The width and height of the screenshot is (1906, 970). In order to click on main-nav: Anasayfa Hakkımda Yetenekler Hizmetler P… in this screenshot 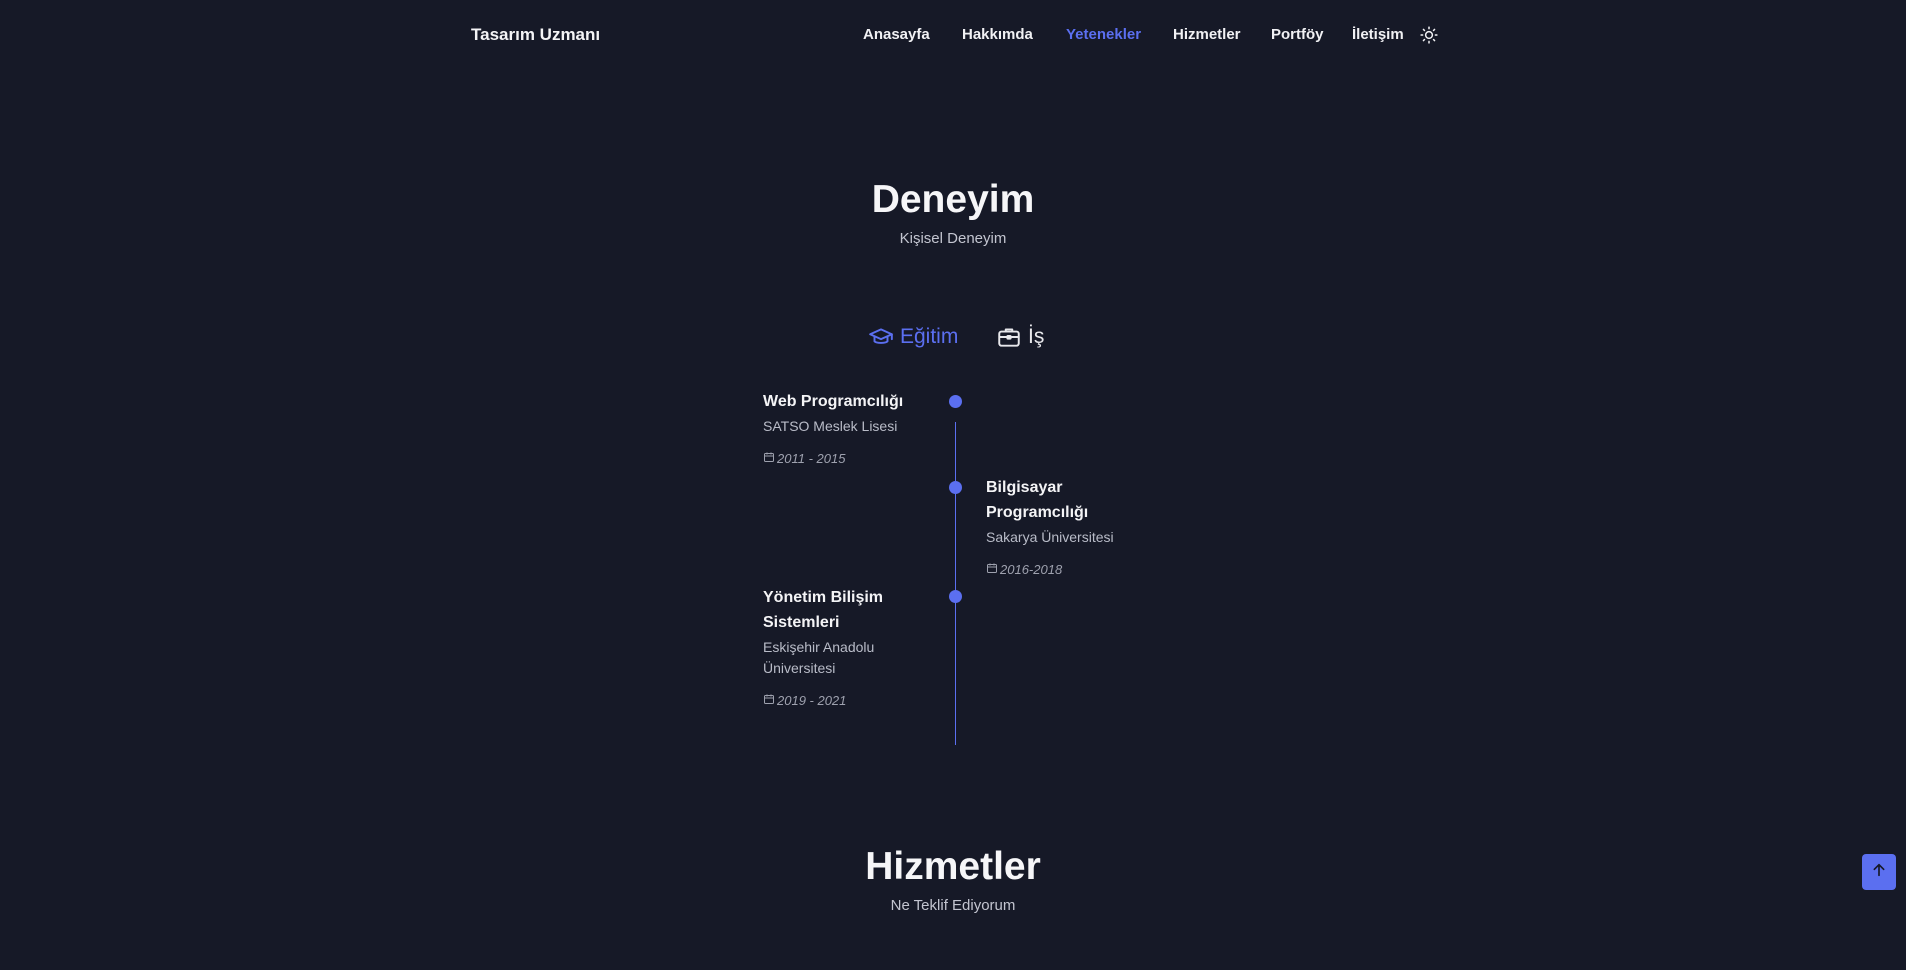, I will do `click(953, 37)`.